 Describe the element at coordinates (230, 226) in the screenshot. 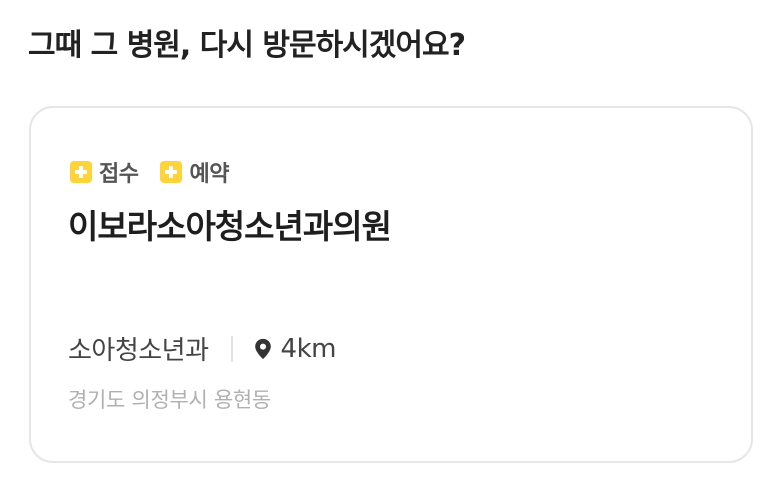

I see `clinic-name: 이보라소아청소년과의원` at that location.